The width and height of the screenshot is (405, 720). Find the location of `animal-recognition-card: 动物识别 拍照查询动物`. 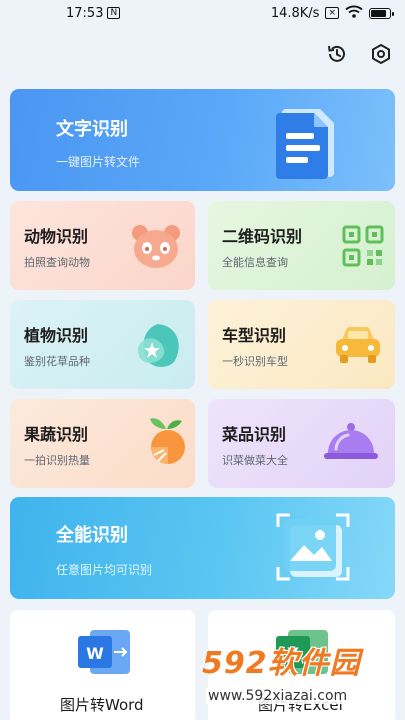

animal-recognition-card: 动物识别 拍照查询动物 is located at coordinates (102, 245).